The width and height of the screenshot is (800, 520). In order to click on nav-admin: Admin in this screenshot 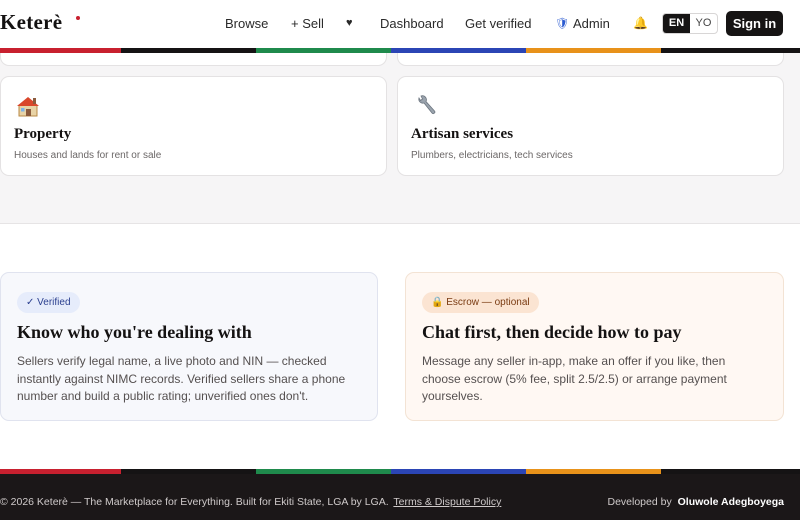, I will do `click(591, 23)`.